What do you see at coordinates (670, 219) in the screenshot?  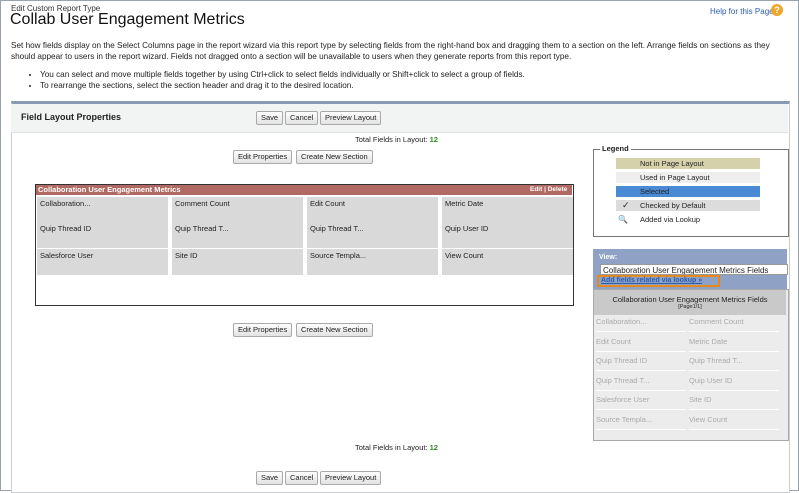 I see `legend-label: Added via Lookup` at bounding box center [670, 219].